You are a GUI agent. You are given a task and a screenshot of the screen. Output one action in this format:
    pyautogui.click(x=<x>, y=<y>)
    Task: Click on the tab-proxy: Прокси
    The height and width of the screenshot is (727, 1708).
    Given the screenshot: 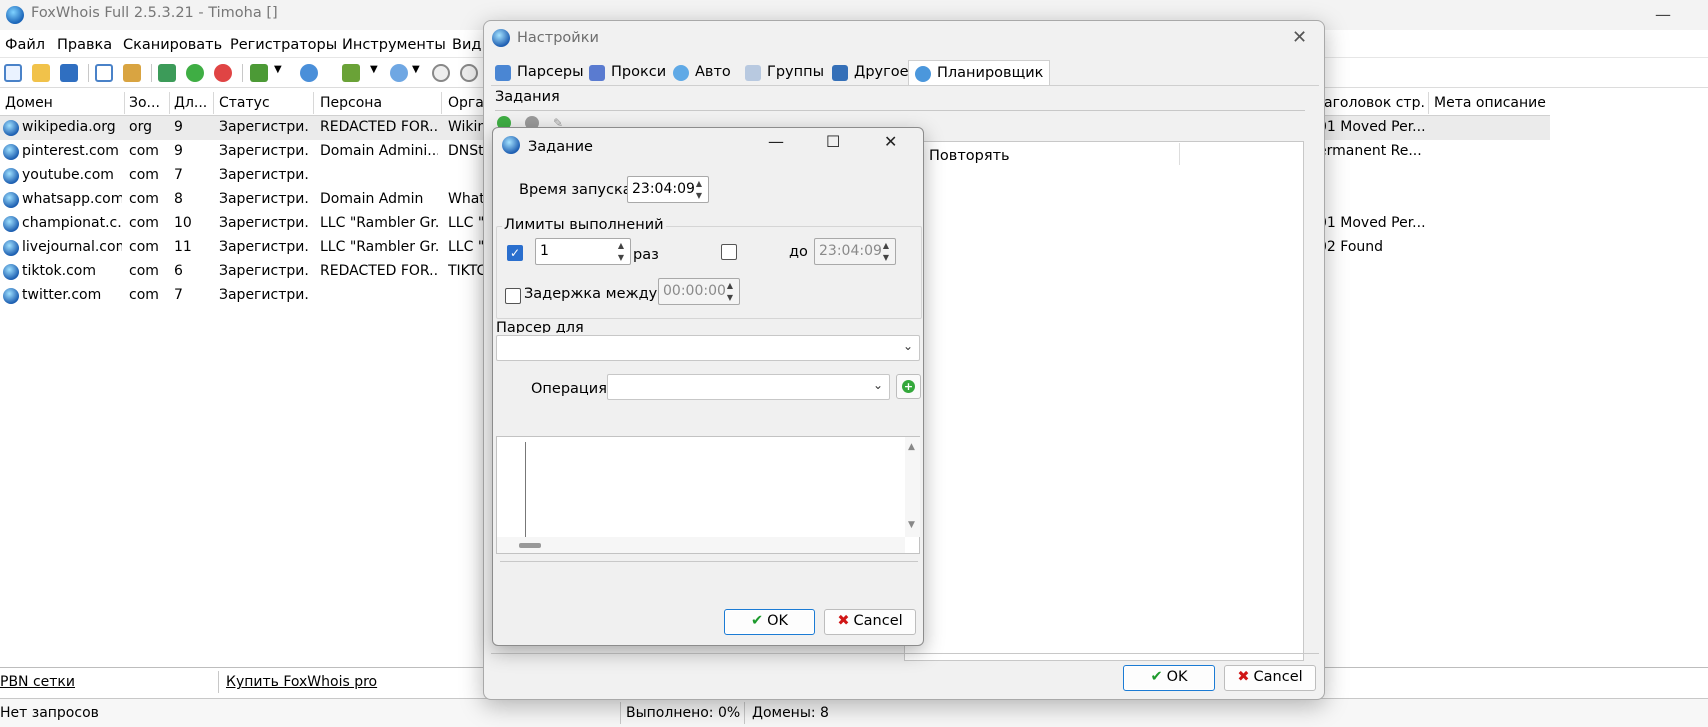 What is the action you would take?
    pyautogui.click(x=627, y=73)
    